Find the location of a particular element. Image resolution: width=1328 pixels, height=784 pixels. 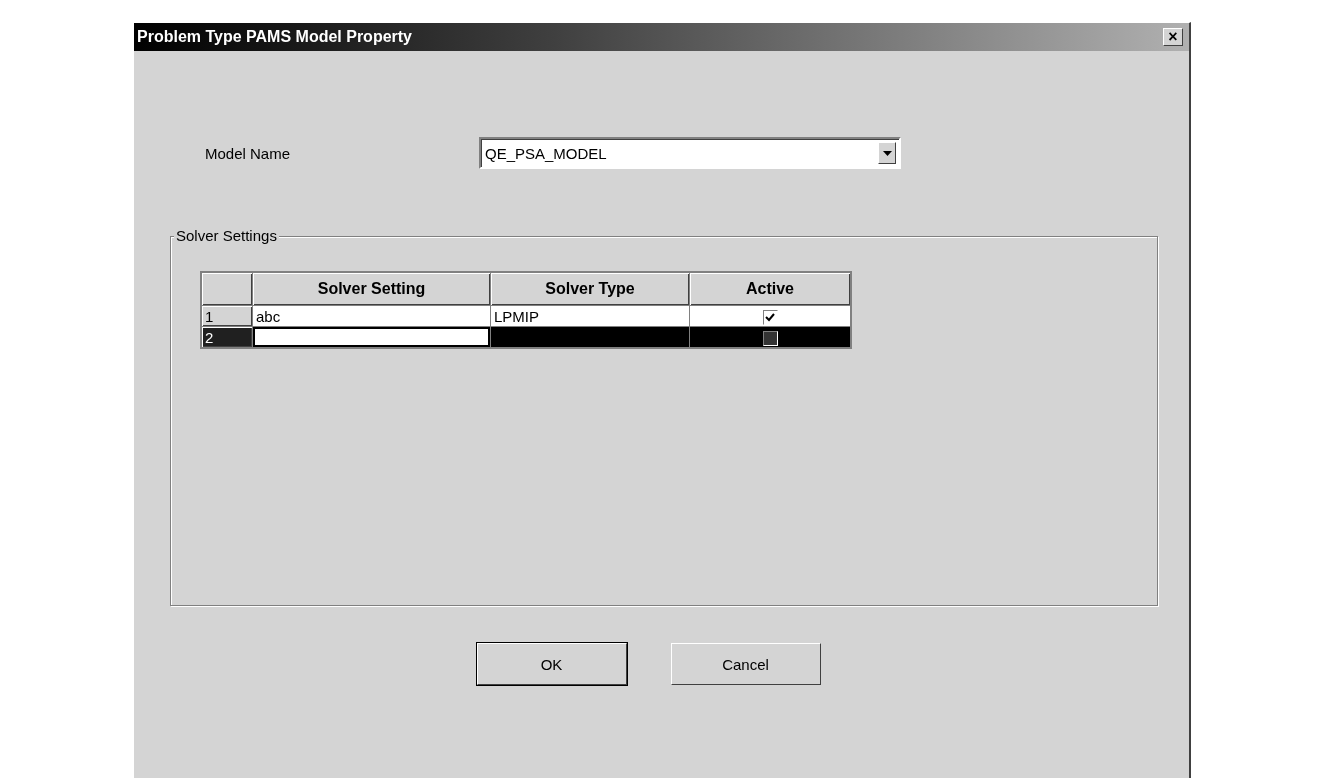

ok-button: OK is located at coordinates (551, 664).